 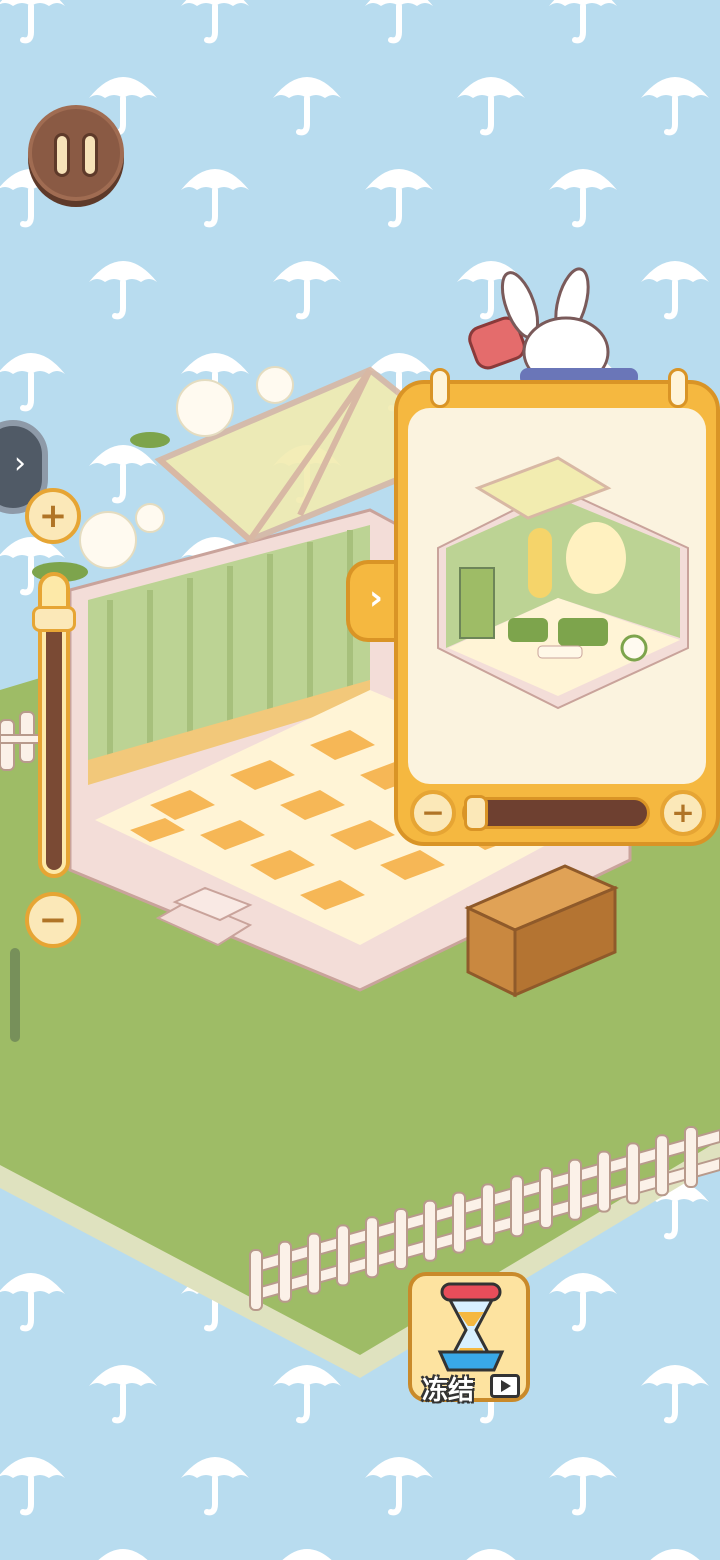 I want to click on room-preview-card, so click(x=557, y=613).